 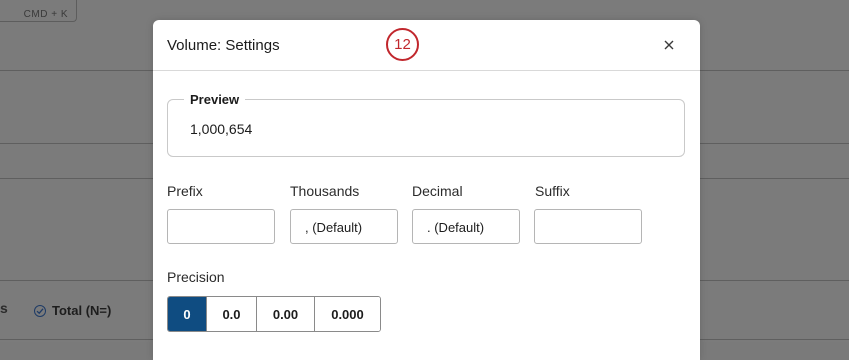 What do you see at coordinates (426, 124) in the screenshot?
I see `preview-panel: Preview 1,000,654` at bounding box center [426, 124].